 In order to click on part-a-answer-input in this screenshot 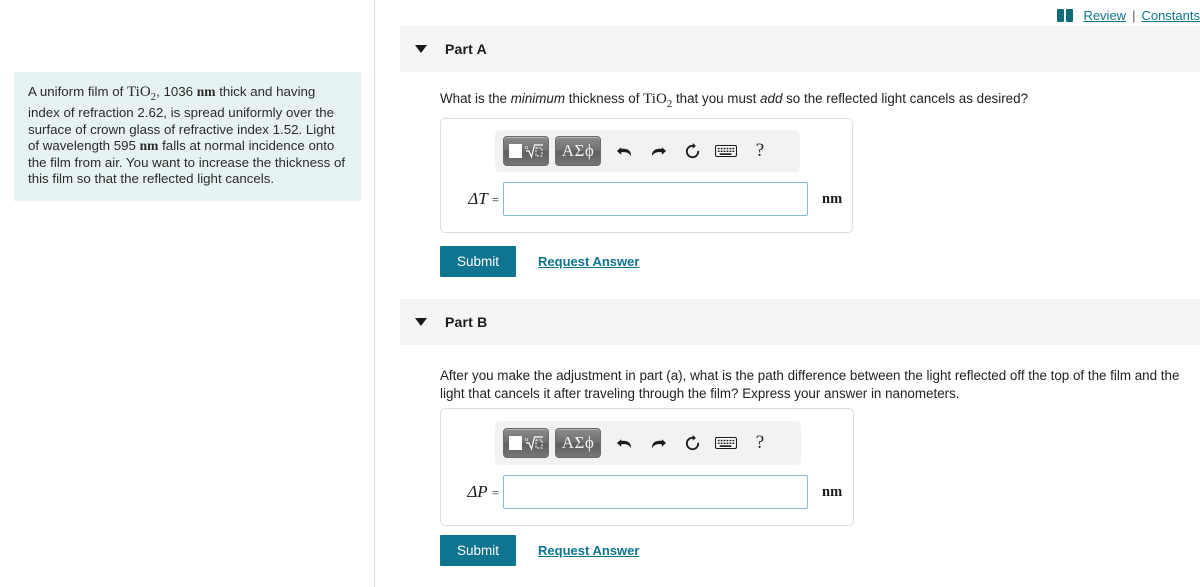, I will do `click(655, 199)`.